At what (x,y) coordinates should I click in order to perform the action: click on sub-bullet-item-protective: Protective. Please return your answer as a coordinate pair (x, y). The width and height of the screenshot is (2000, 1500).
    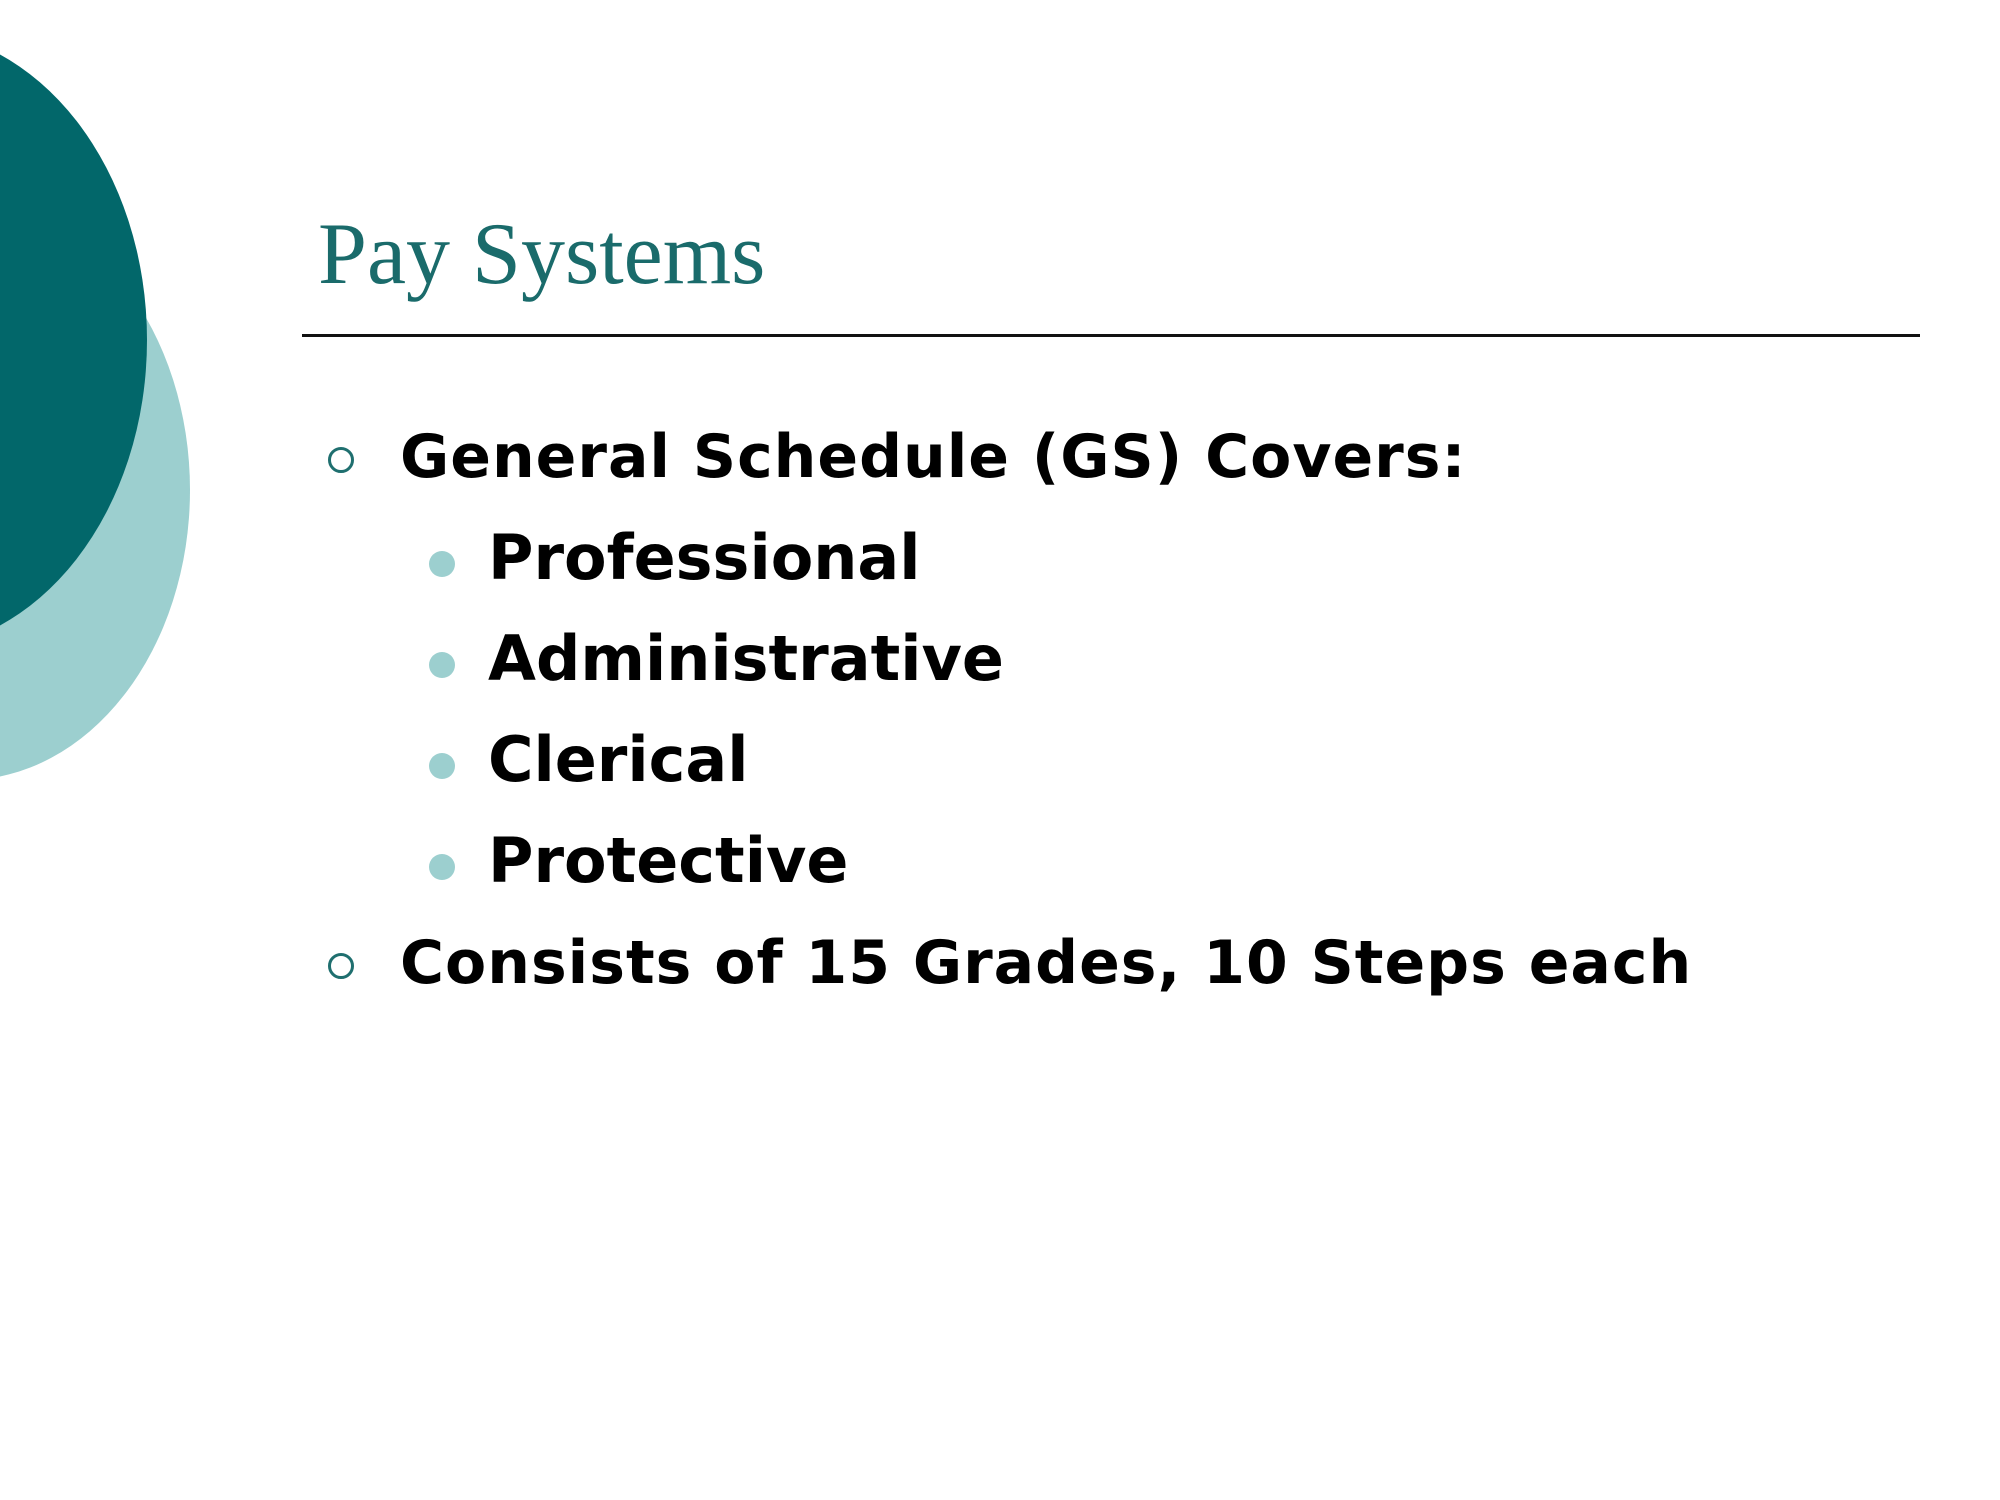
    Looking at the image, I should click on (668, 860).